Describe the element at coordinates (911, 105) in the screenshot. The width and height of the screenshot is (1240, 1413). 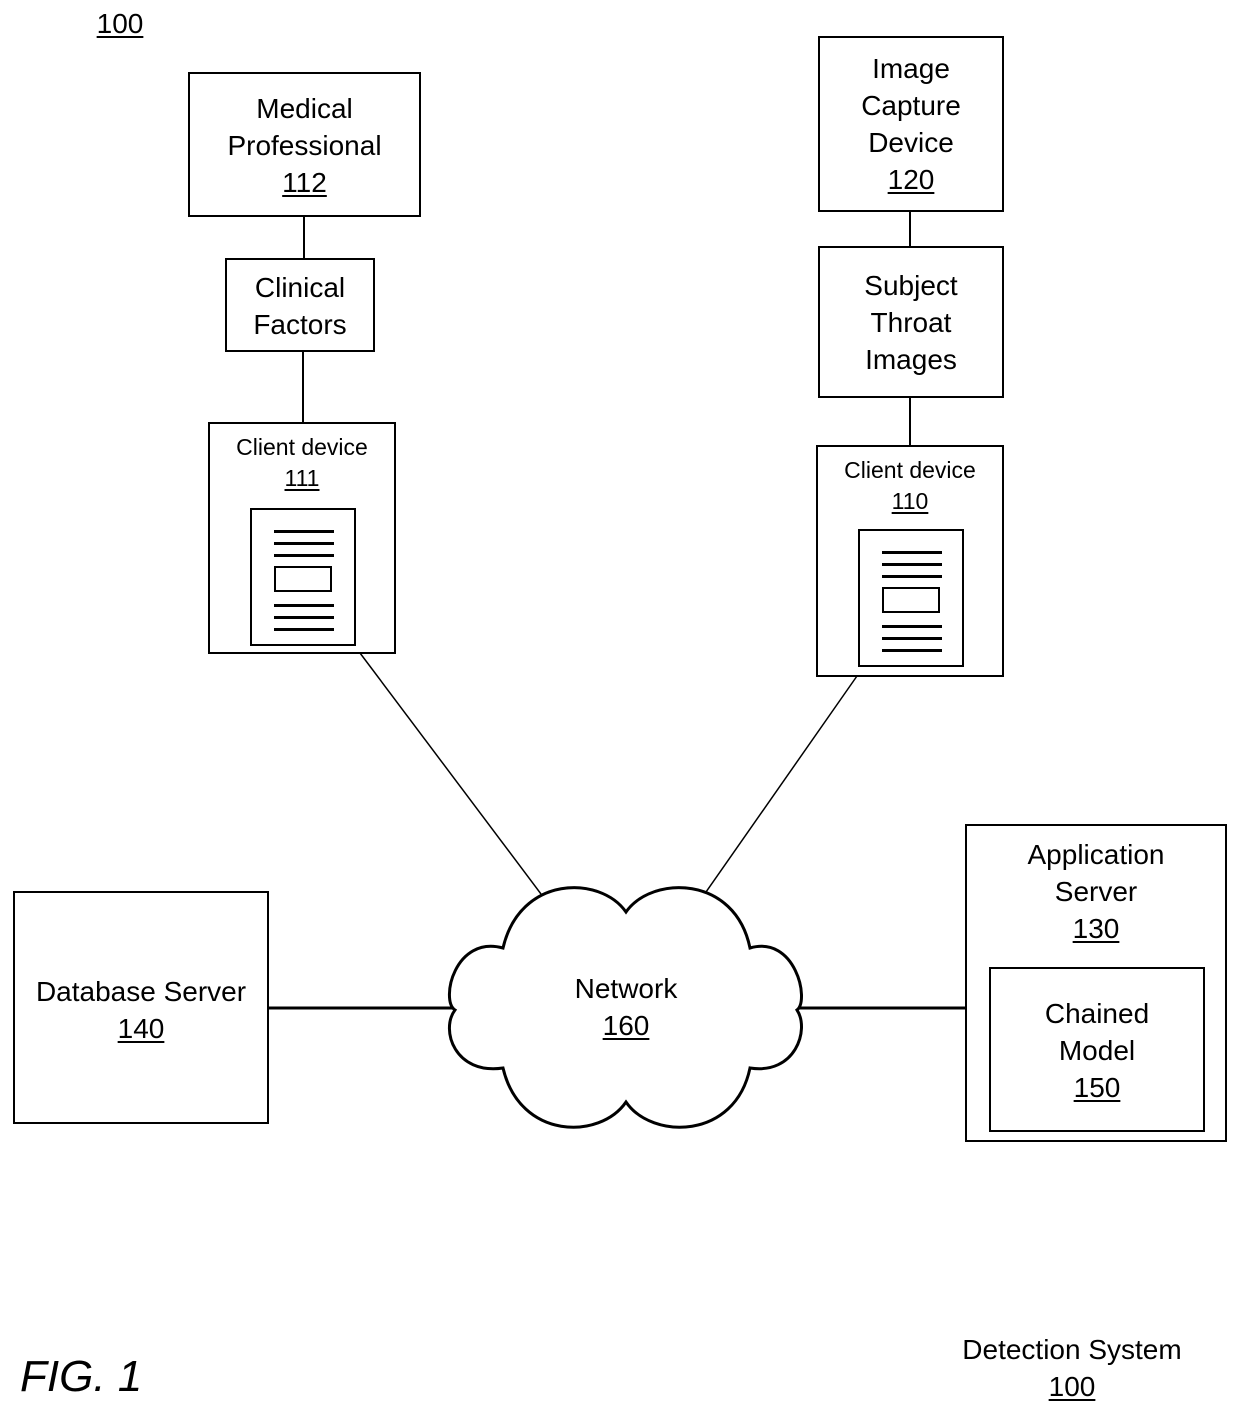
I see `image-capture-device-label-line-2: Capture` at that location.